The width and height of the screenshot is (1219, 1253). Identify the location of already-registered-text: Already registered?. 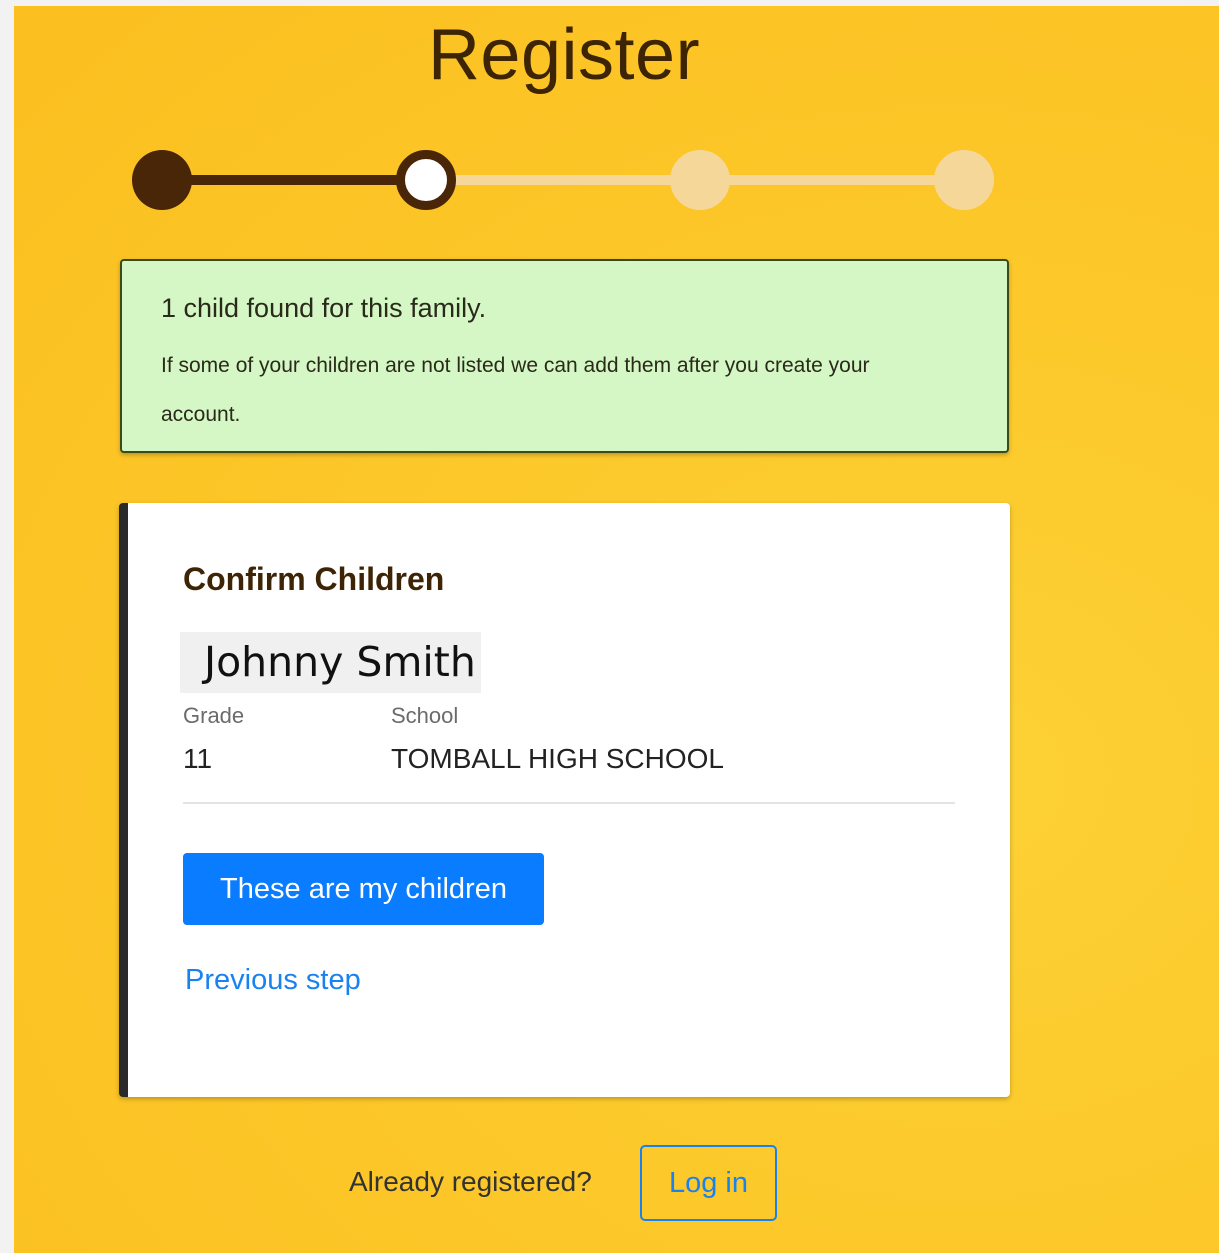
(470, 1181).